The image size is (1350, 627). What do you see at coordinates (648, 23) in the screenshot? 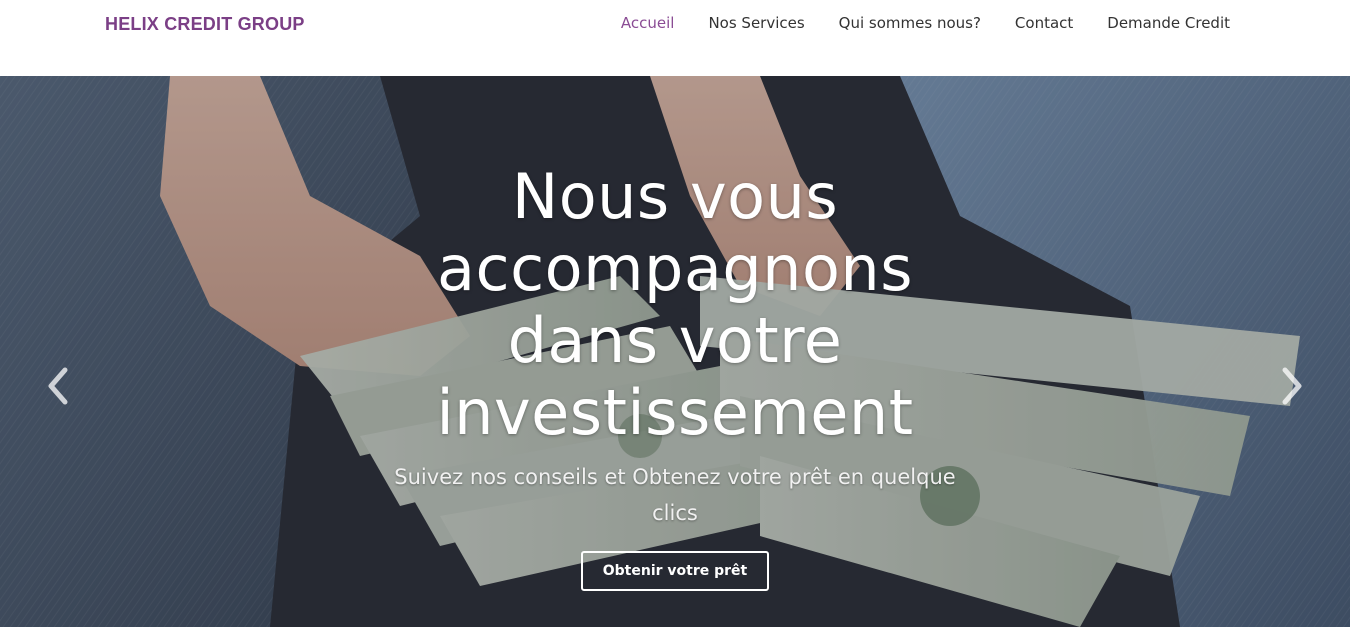
I see `nav-link-accueil: Accueil` at bounding box center [648, 23].